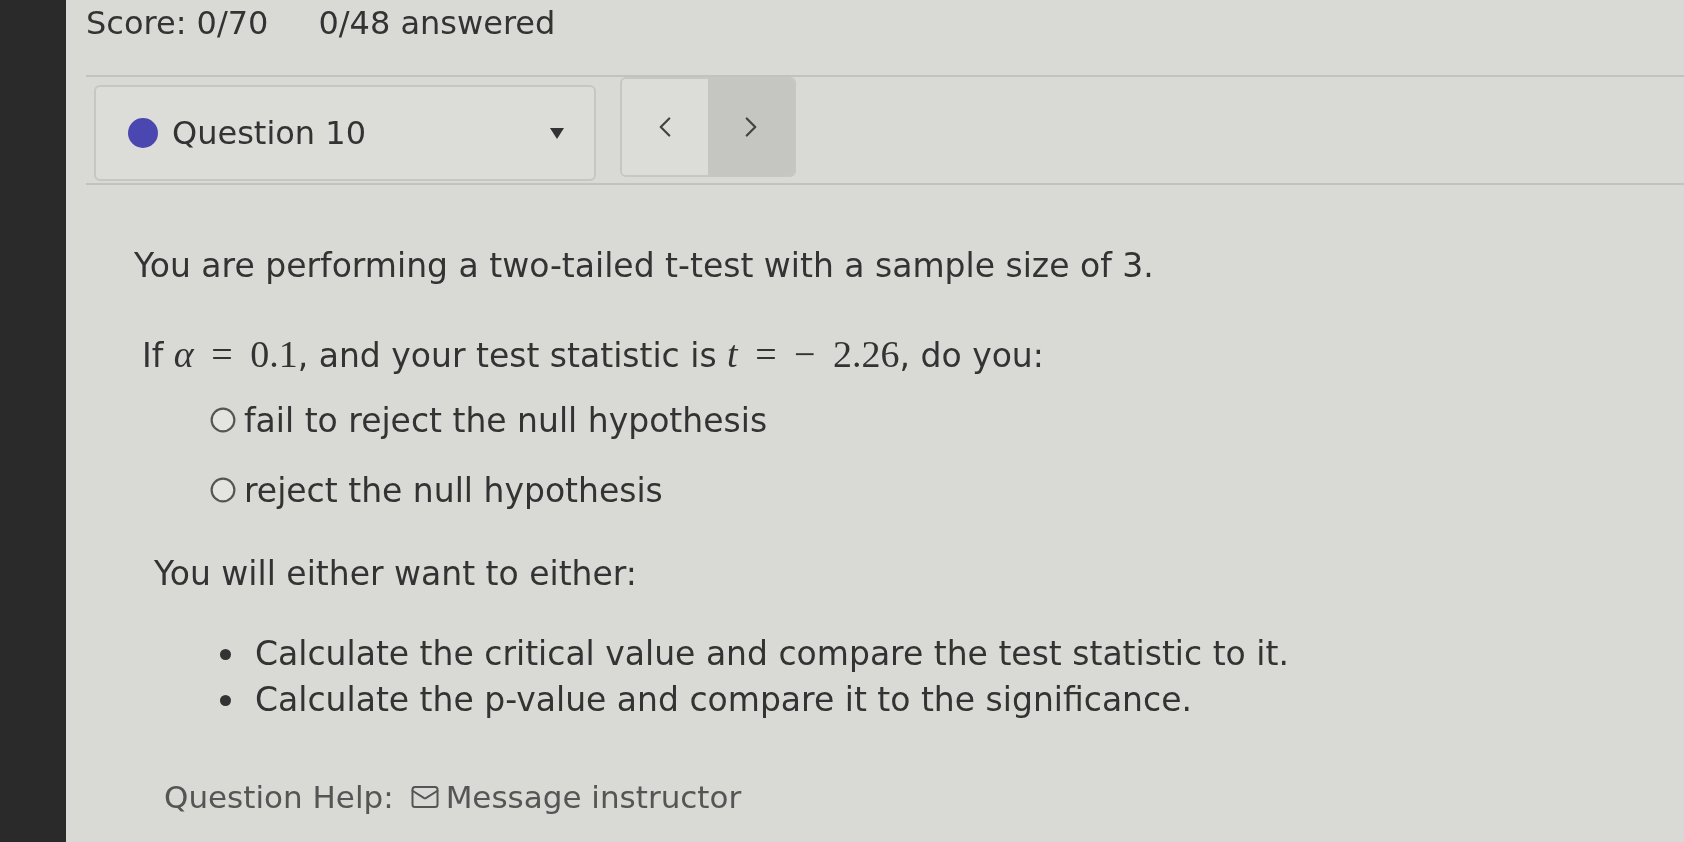 This screenshot has width=1684, height=842. What do you see at coordinates (593, 354) in the screenshot?
I see `question-prompt: If α = 0.1, and your test statistic is t = − 2.26, do you:` at bounding box center [593, 354].